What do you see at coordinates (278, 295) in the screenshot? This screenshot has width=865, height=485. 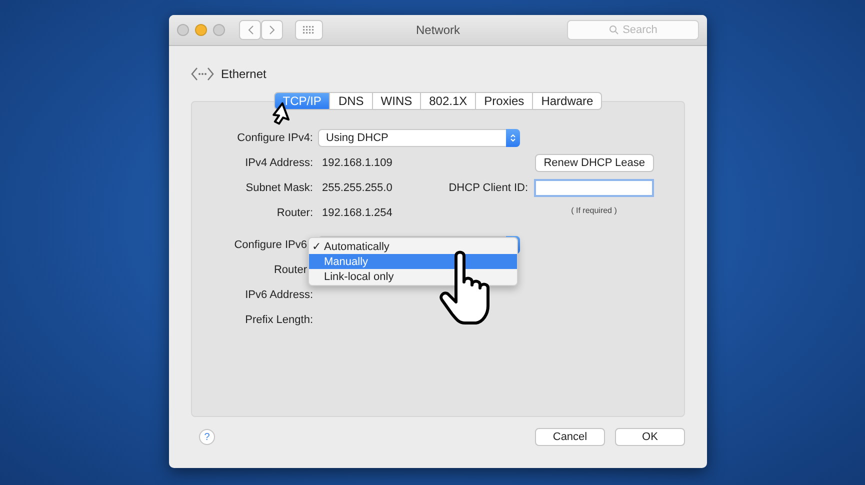 I see `field-label: IPv6 Address:` at bounding box center [278, 295].